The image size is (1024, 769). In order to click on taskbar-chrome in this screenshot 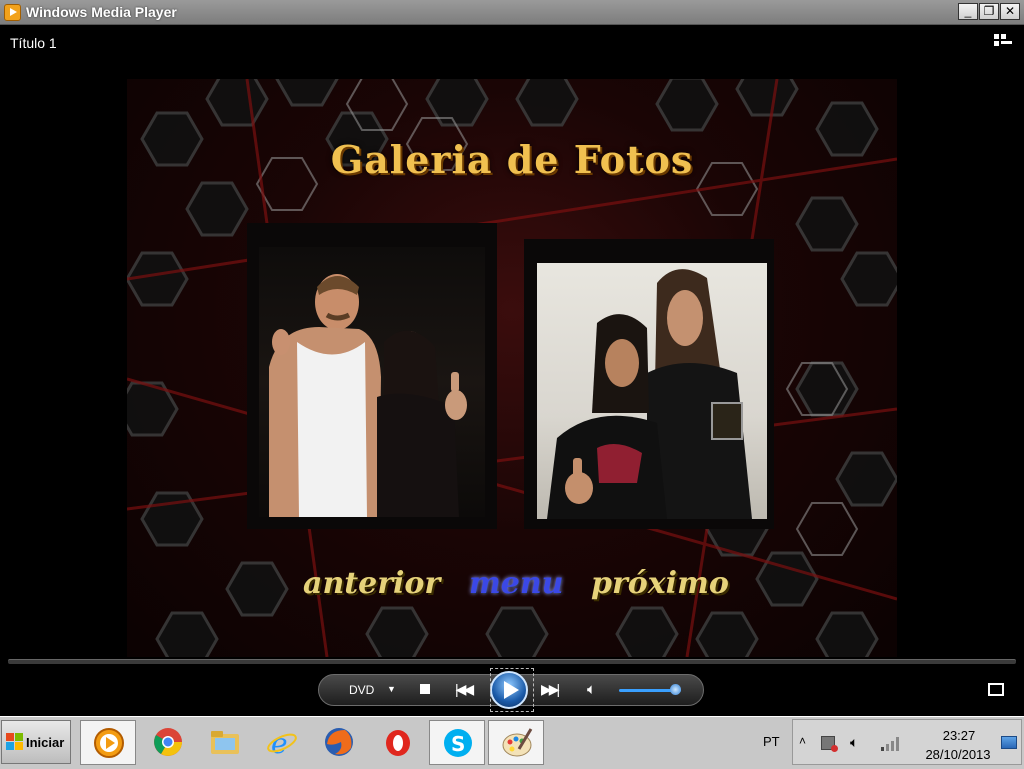, I will do `click(168, 742)`.